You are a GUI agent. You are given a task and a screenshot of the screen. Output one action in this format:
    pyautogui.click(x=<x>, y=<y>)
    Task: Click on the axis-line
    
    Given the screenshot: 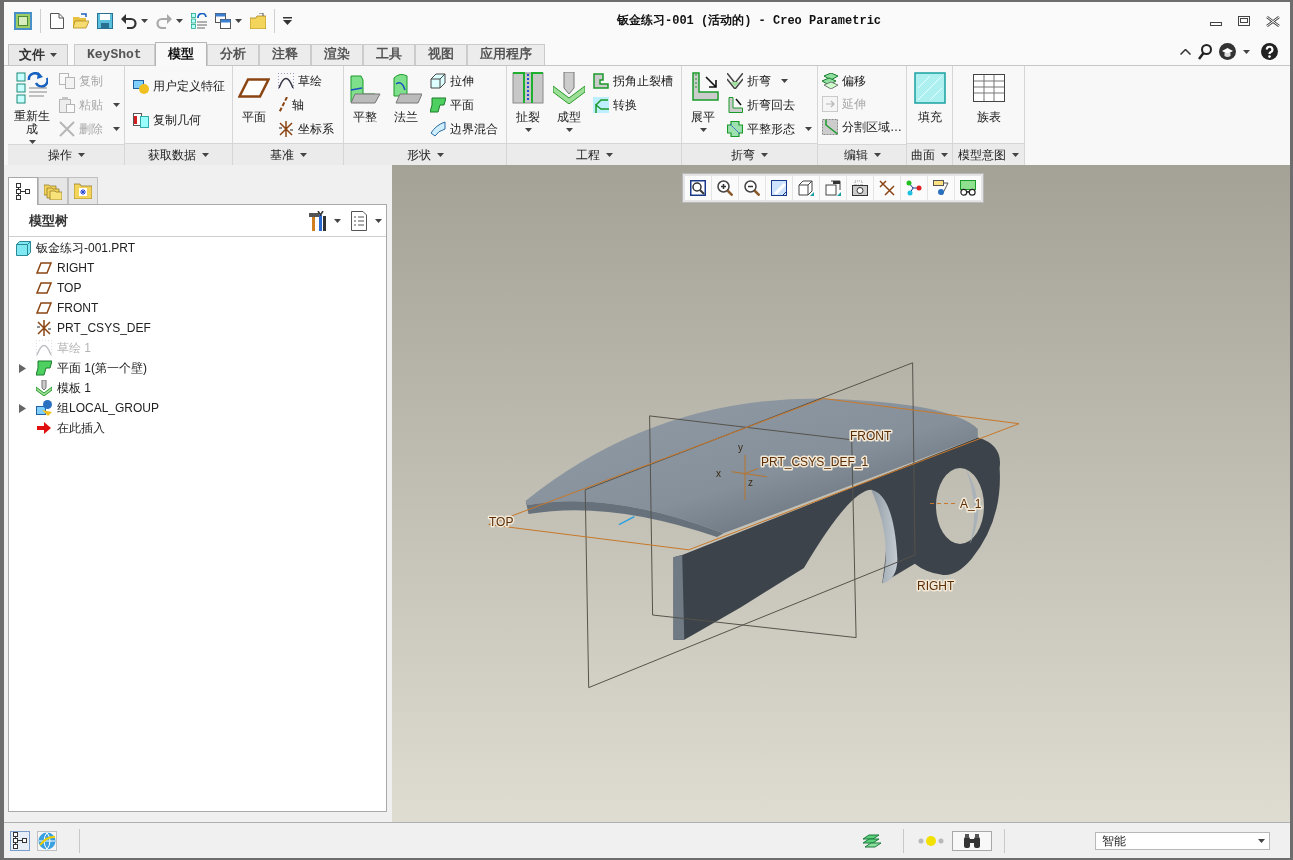 What is the action you would take?
    pyautogui.click(x=627, y=520)
    